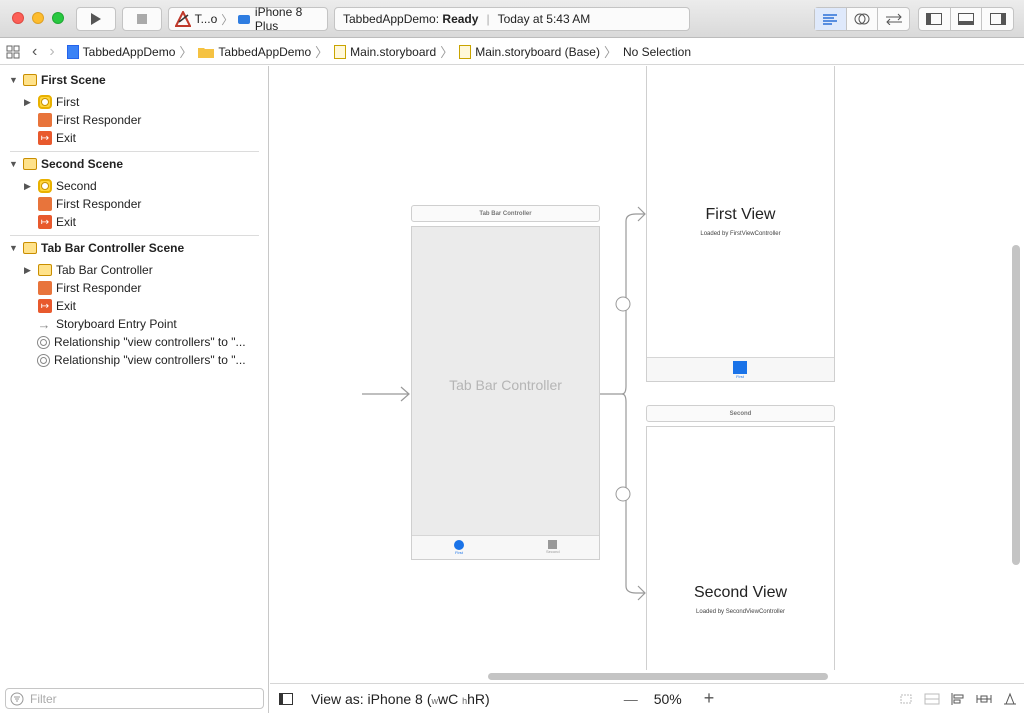  What do you see at coordinates (18, 18) in the screenshot?
I see `close-window-button` at bounding box center [18, 18].